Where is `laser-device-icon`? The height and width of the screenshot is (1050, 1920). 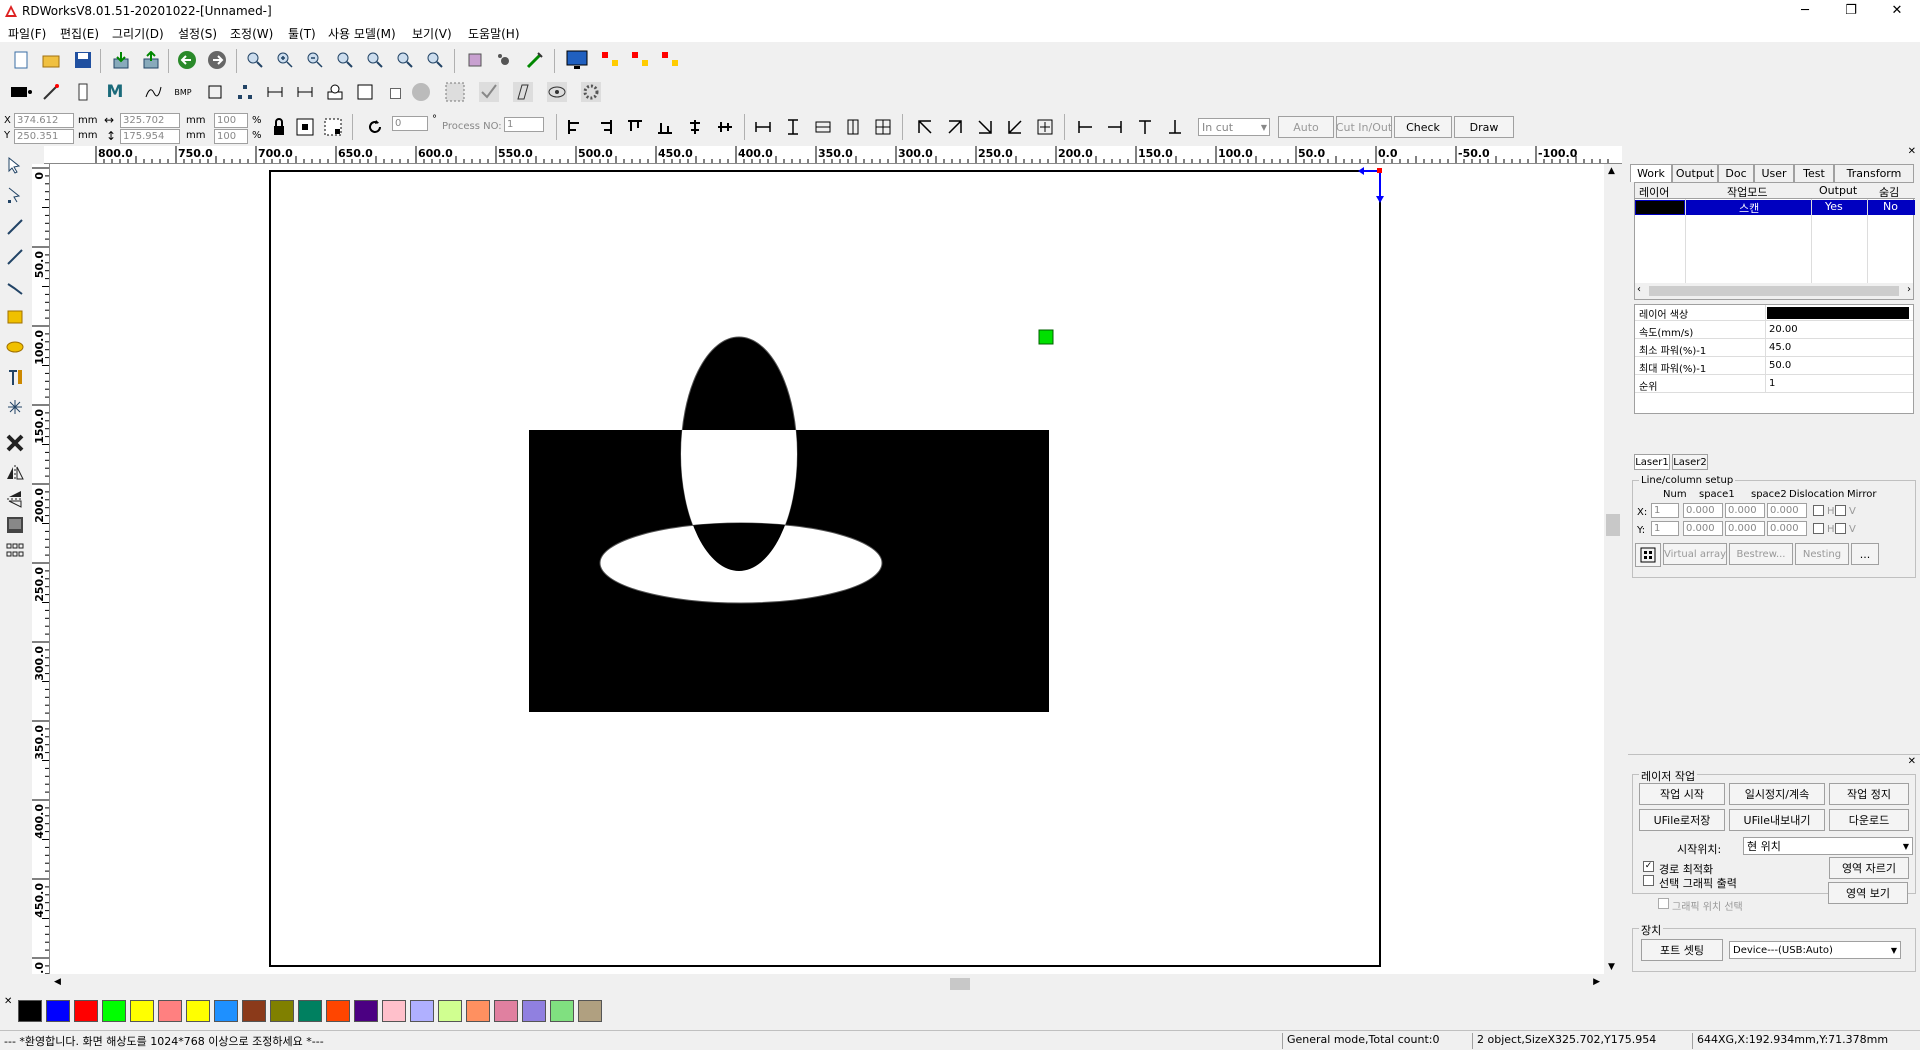
laser-device-icon is located at coordinates (21, 92).